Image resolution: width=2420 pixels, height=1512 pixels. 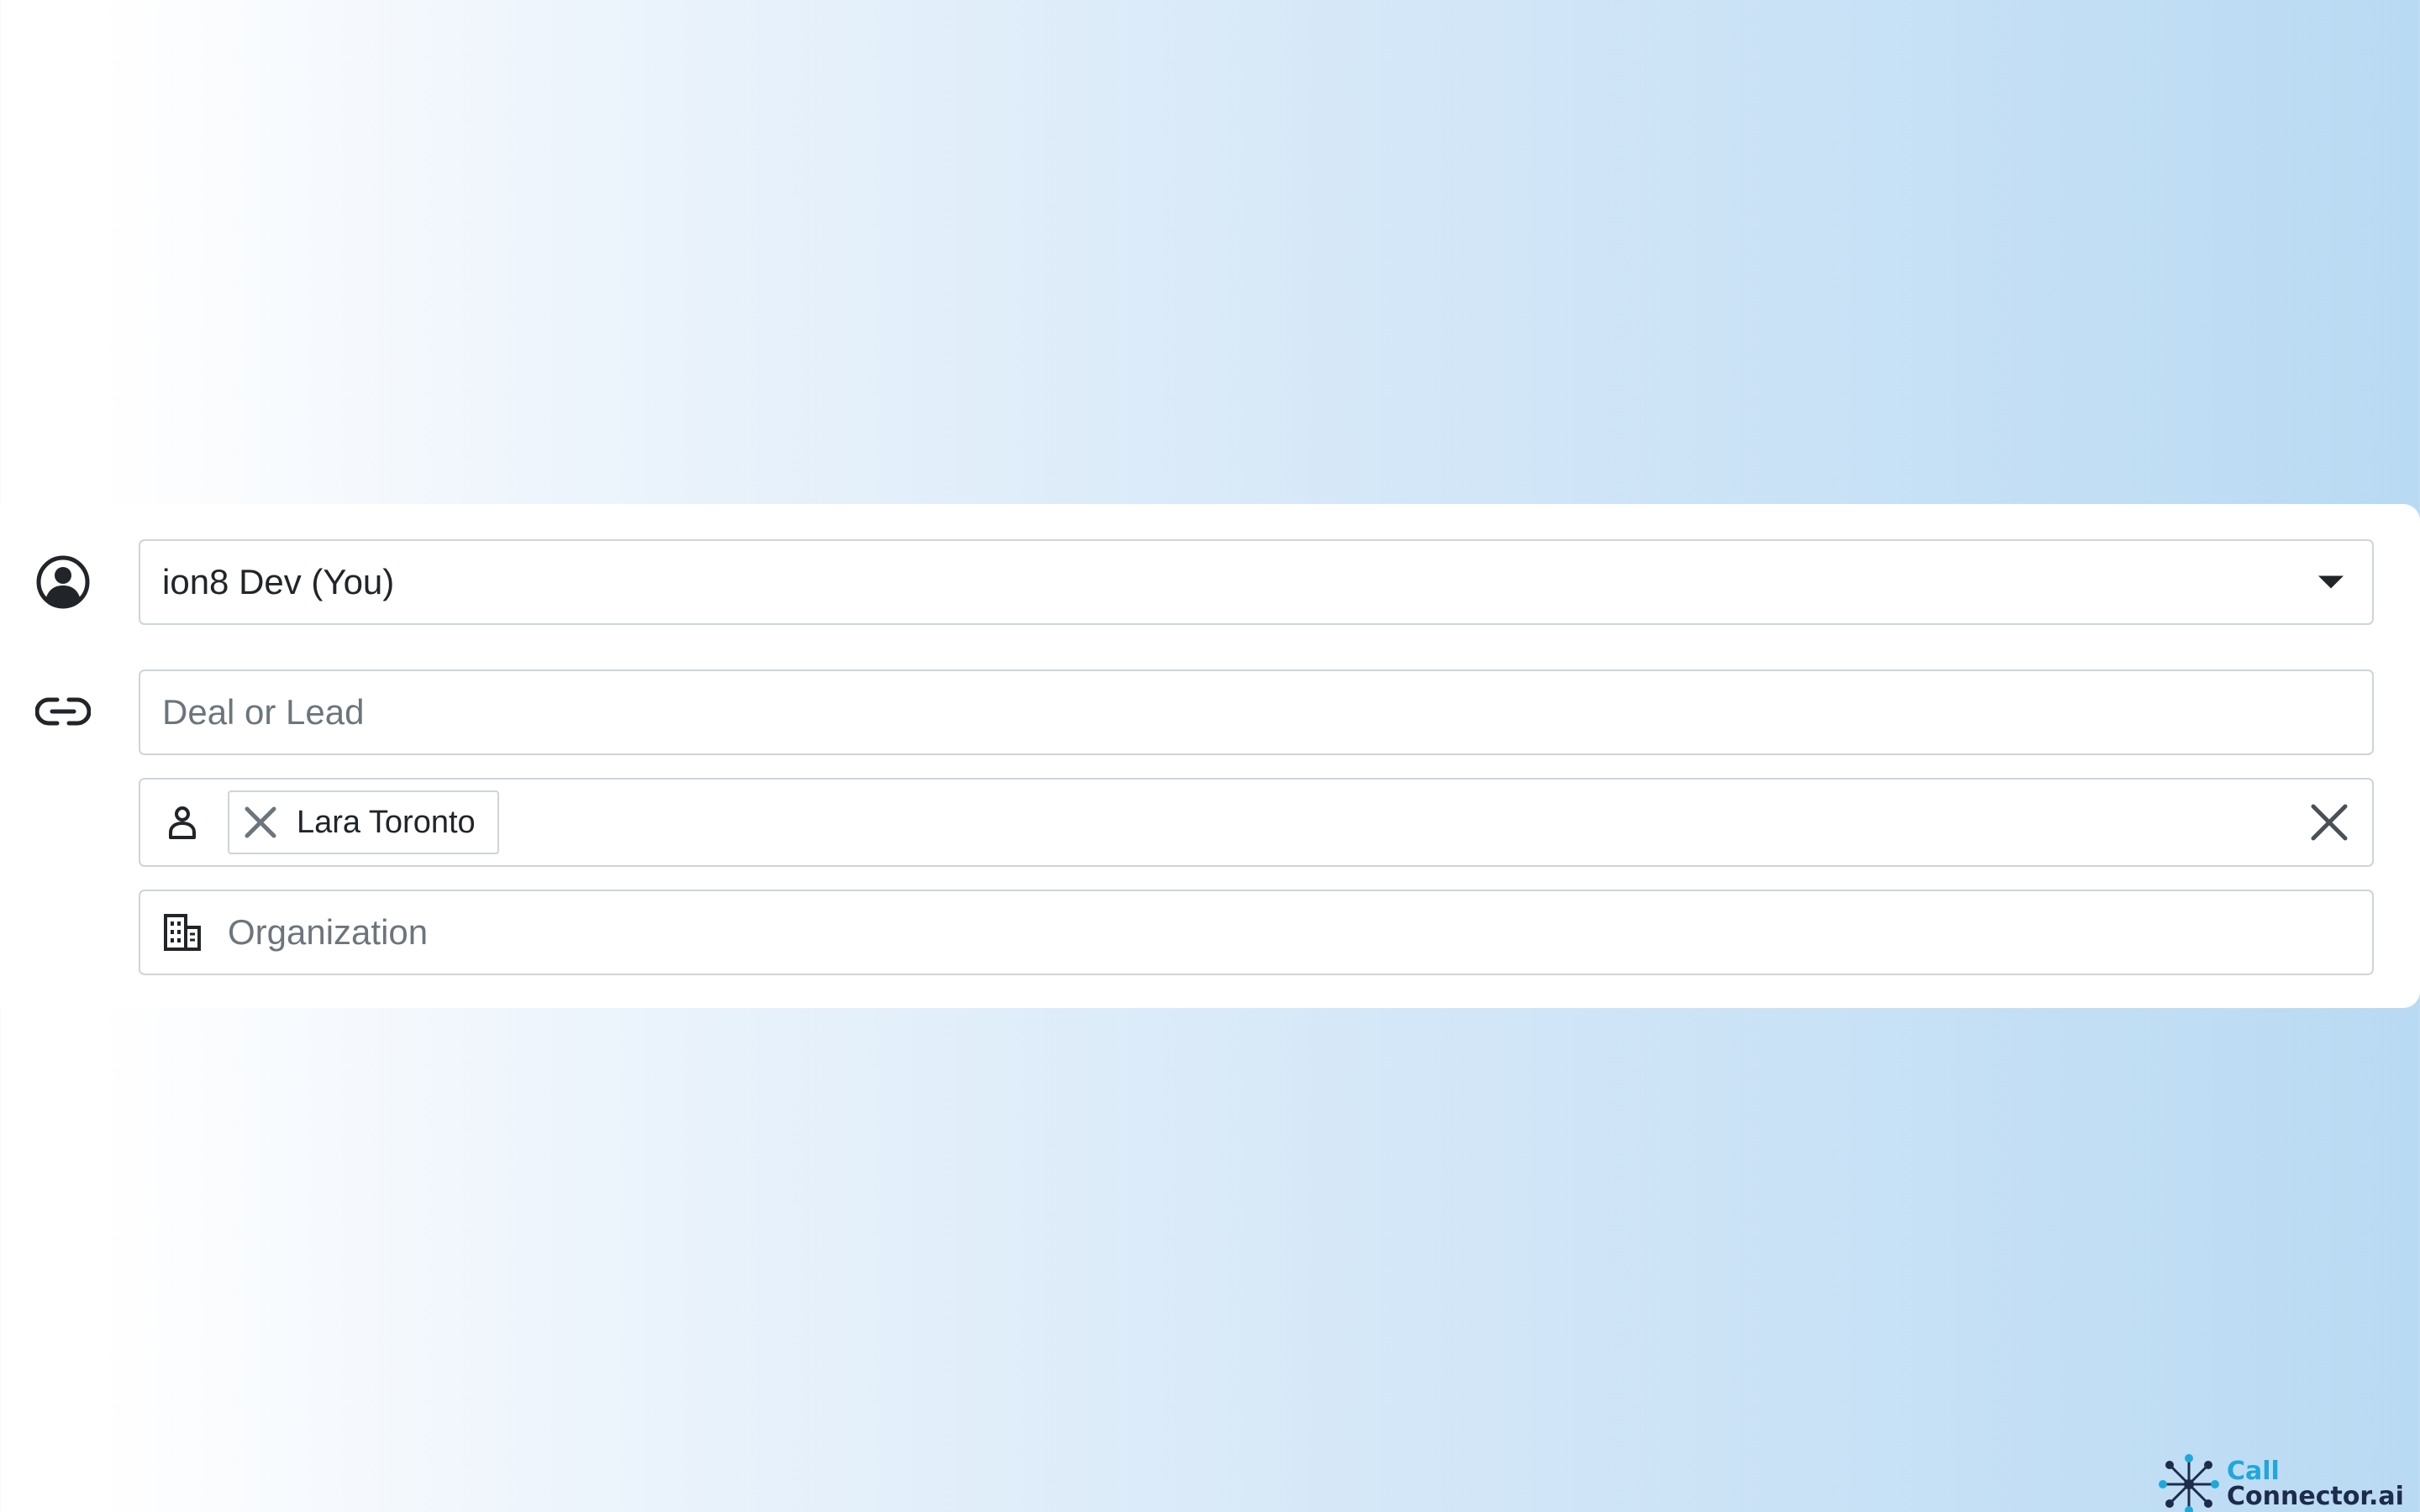 I want to click on owner-select-value: ion8 Dev (You), so click(x=278, y=581).